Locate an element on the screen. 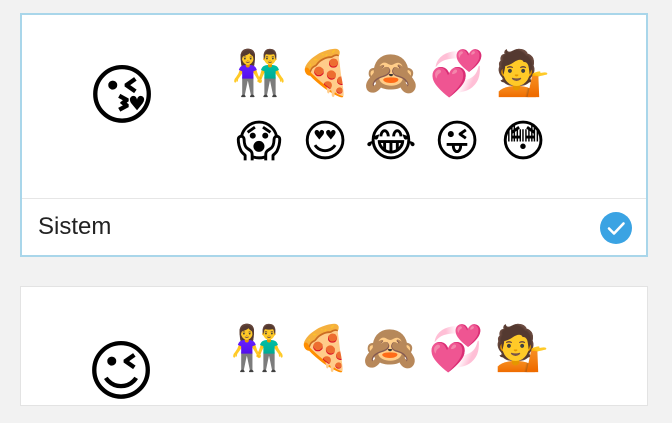 This screenshot has height=423, width=672. divider is located at coordinates (334, 198).